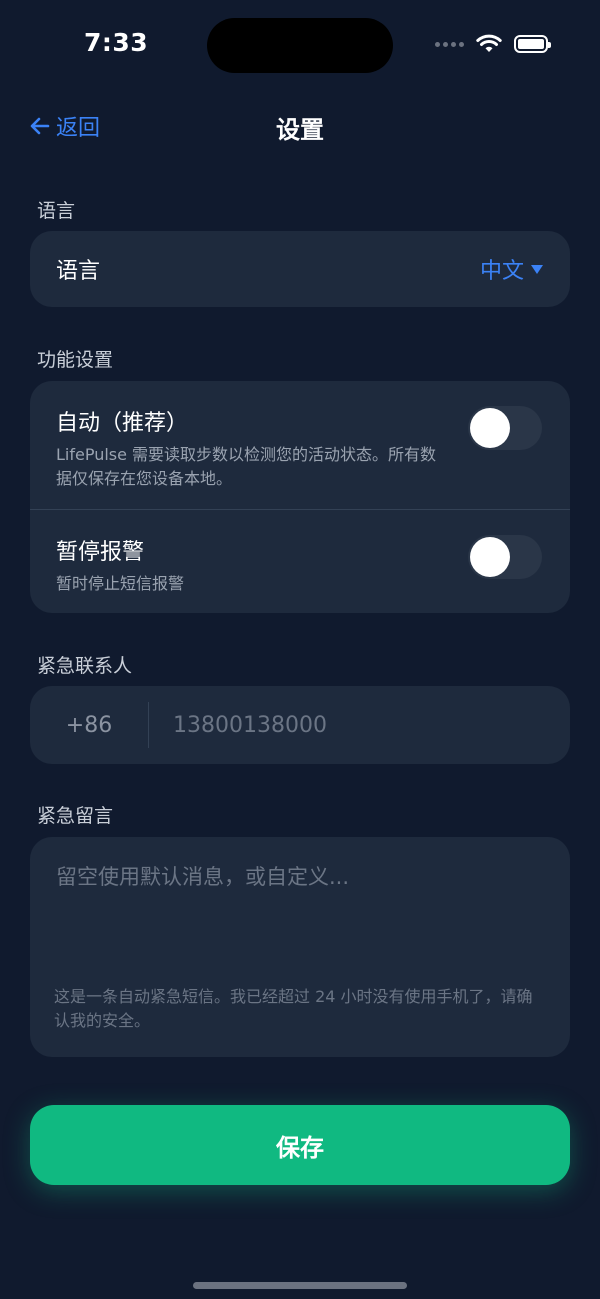 Image resolution: width=600 pixels, height=1299 pixels. Describe the element at coordinates (40, 126) in the screenshot. I see `arrow-left-icon` at that location.